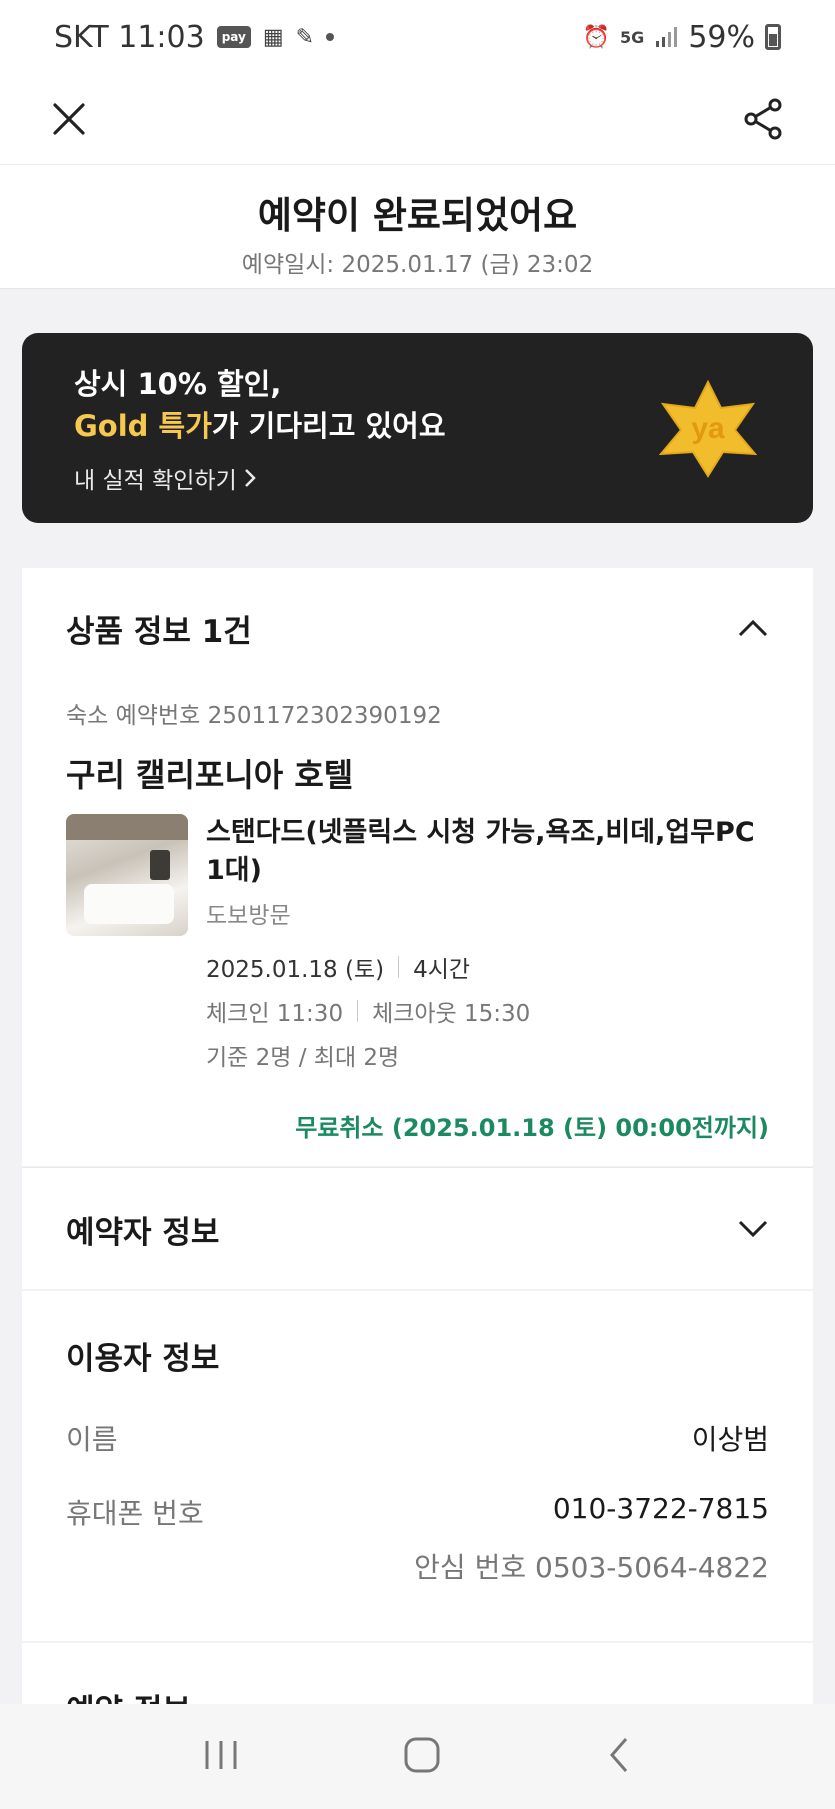 This screenshot has height=1809, width=835. I want to click on battery-percent: 59%, so click(721, 37).